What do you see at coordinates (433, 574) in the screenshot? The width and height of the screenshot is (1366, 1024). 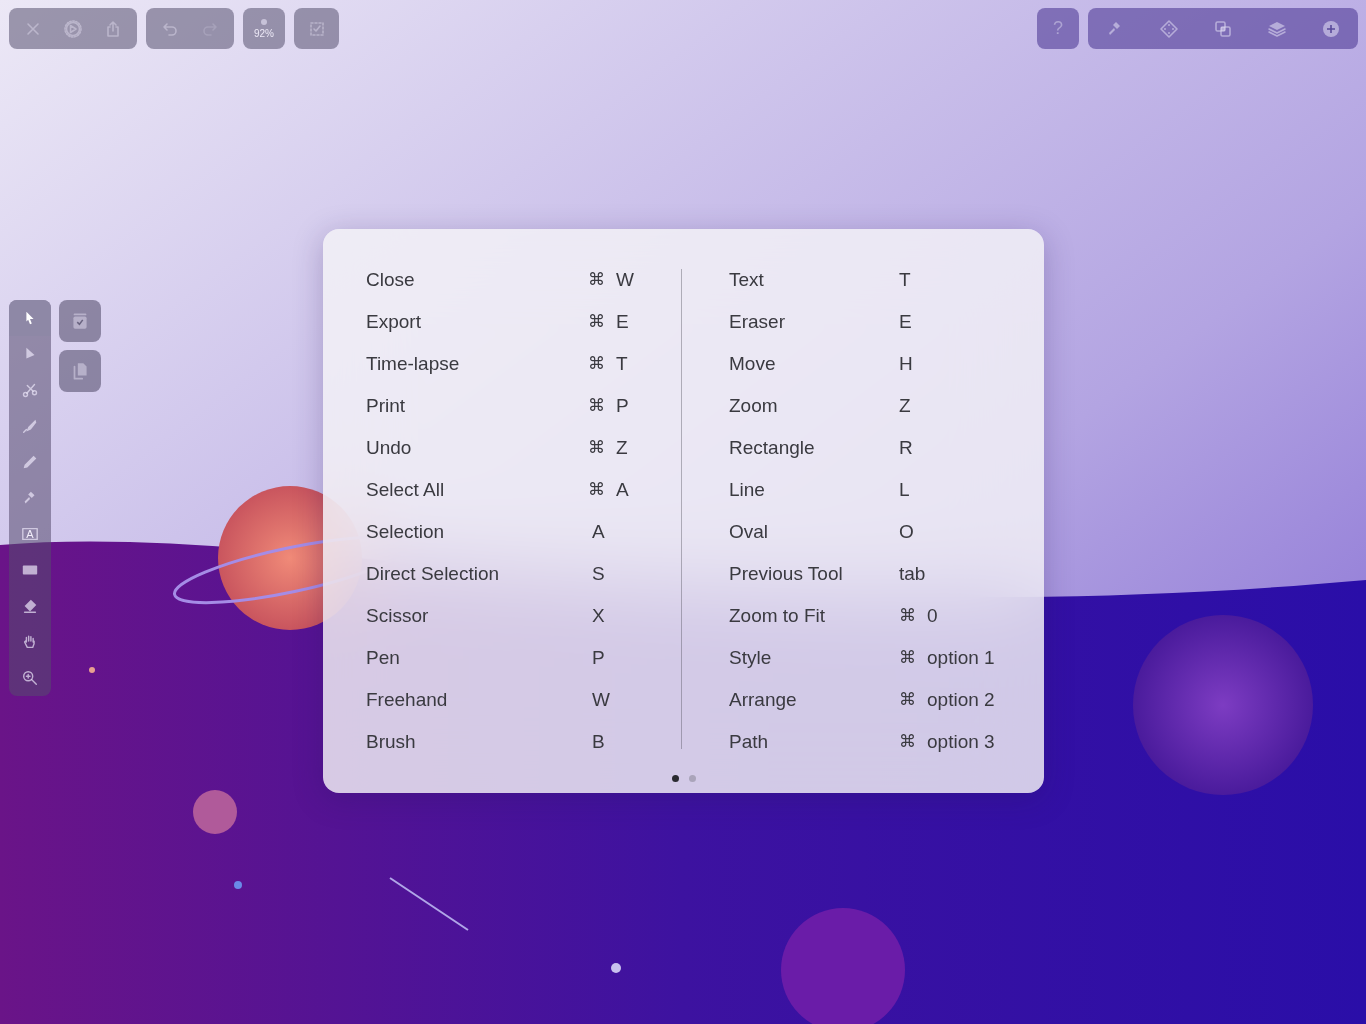 I see `shortcut-label: Direct Selection` at bounding box center [433, 574].